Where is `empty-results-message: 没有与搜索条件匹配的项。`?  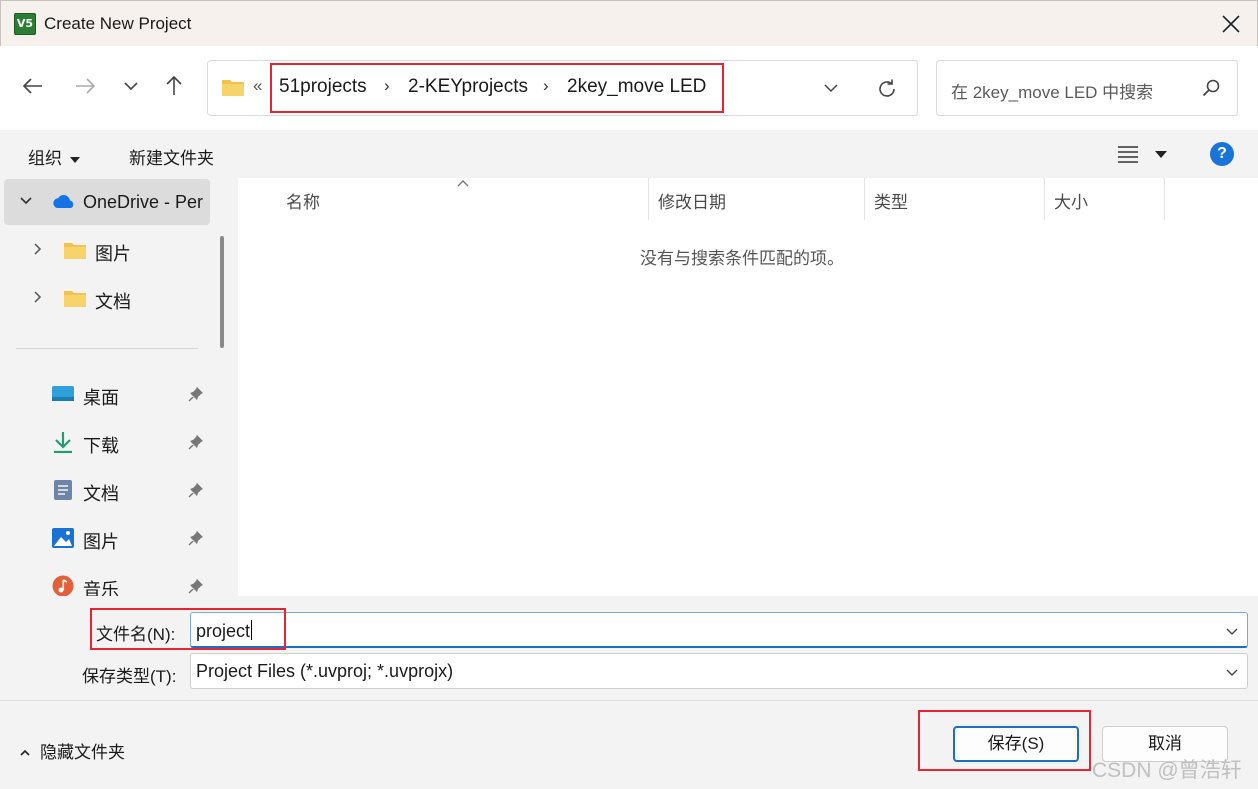
empty-results-message: 没有与搜索条件匹配的项。 is located at coordinates (742, 258).